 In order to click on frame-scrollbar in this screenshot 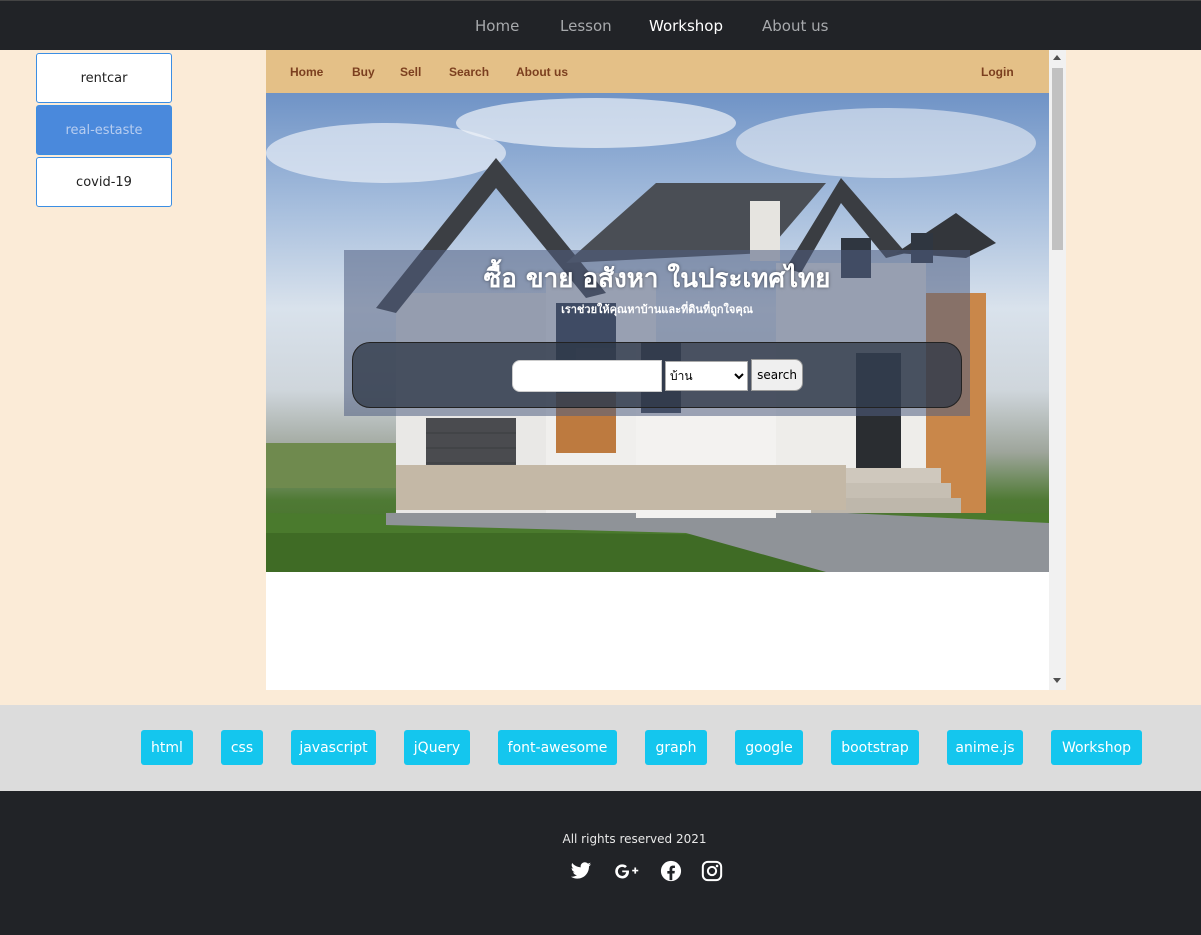, I will do `click(1057, 370)`.